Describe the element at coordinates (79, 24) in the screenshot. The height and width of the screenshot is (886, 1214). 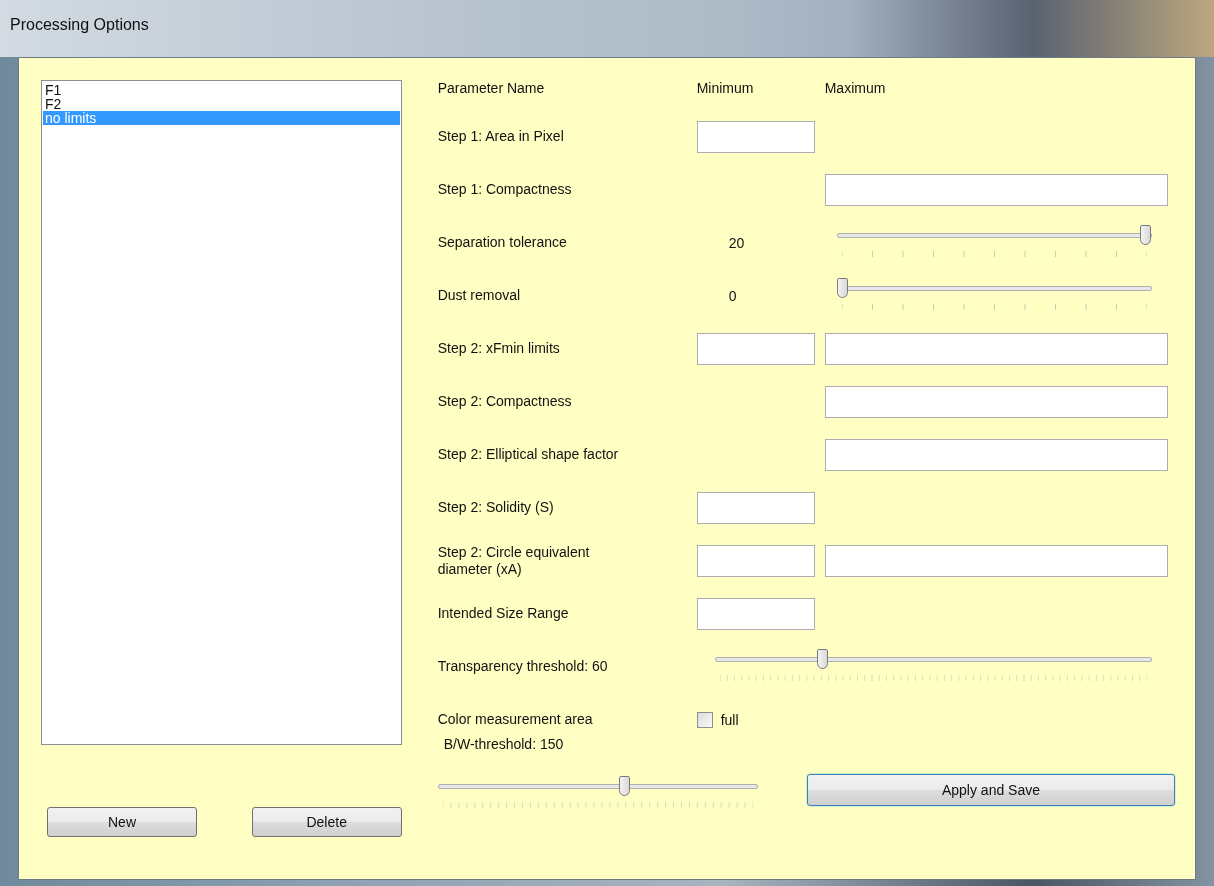
I see `window-title: Processing Options` at that location.